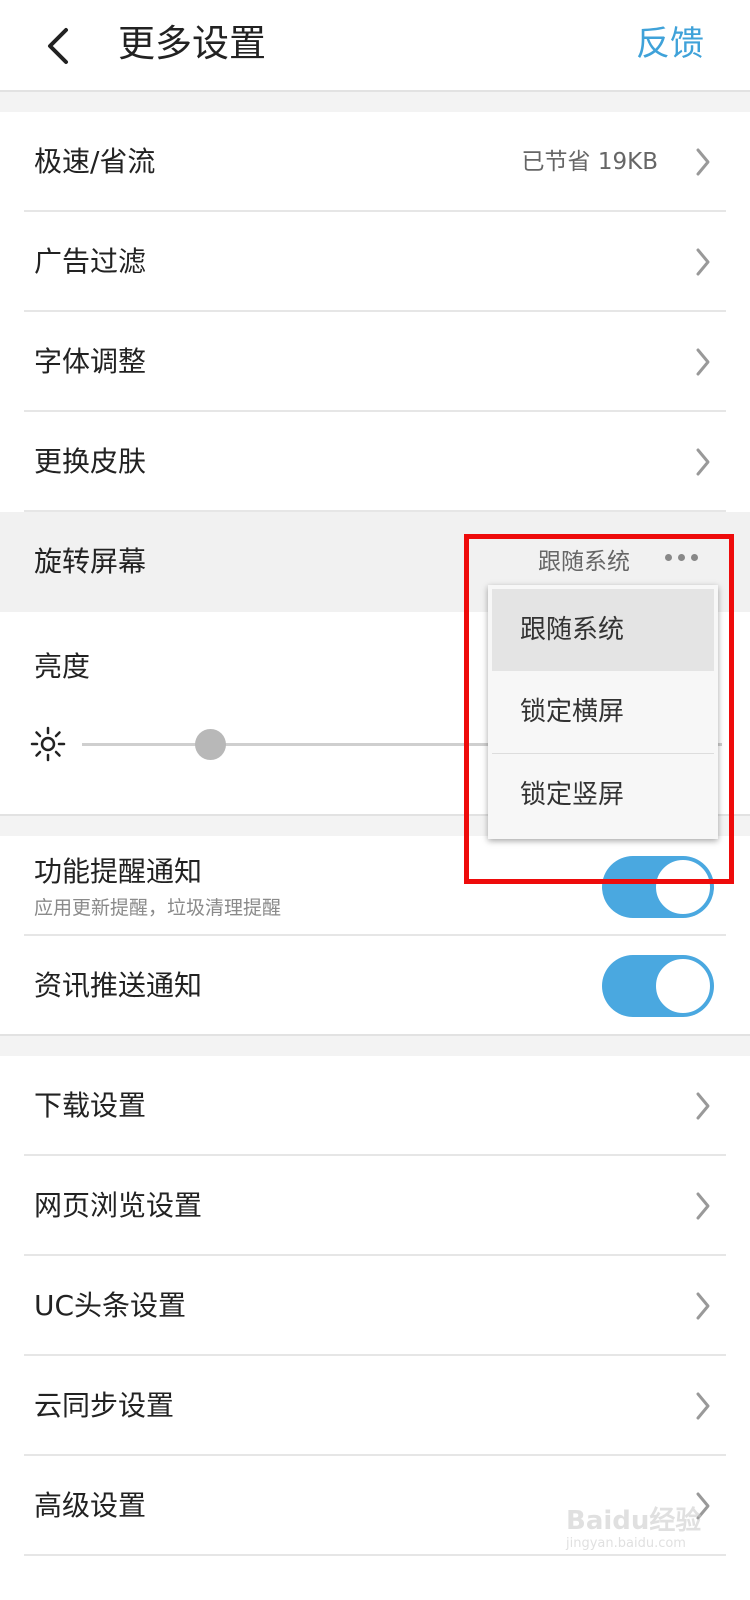 This screenshot has width=750, height=1600. I want to click on baidu-watermark: Baidu经验 jingyan.baidu.com, so click(636, 1529).